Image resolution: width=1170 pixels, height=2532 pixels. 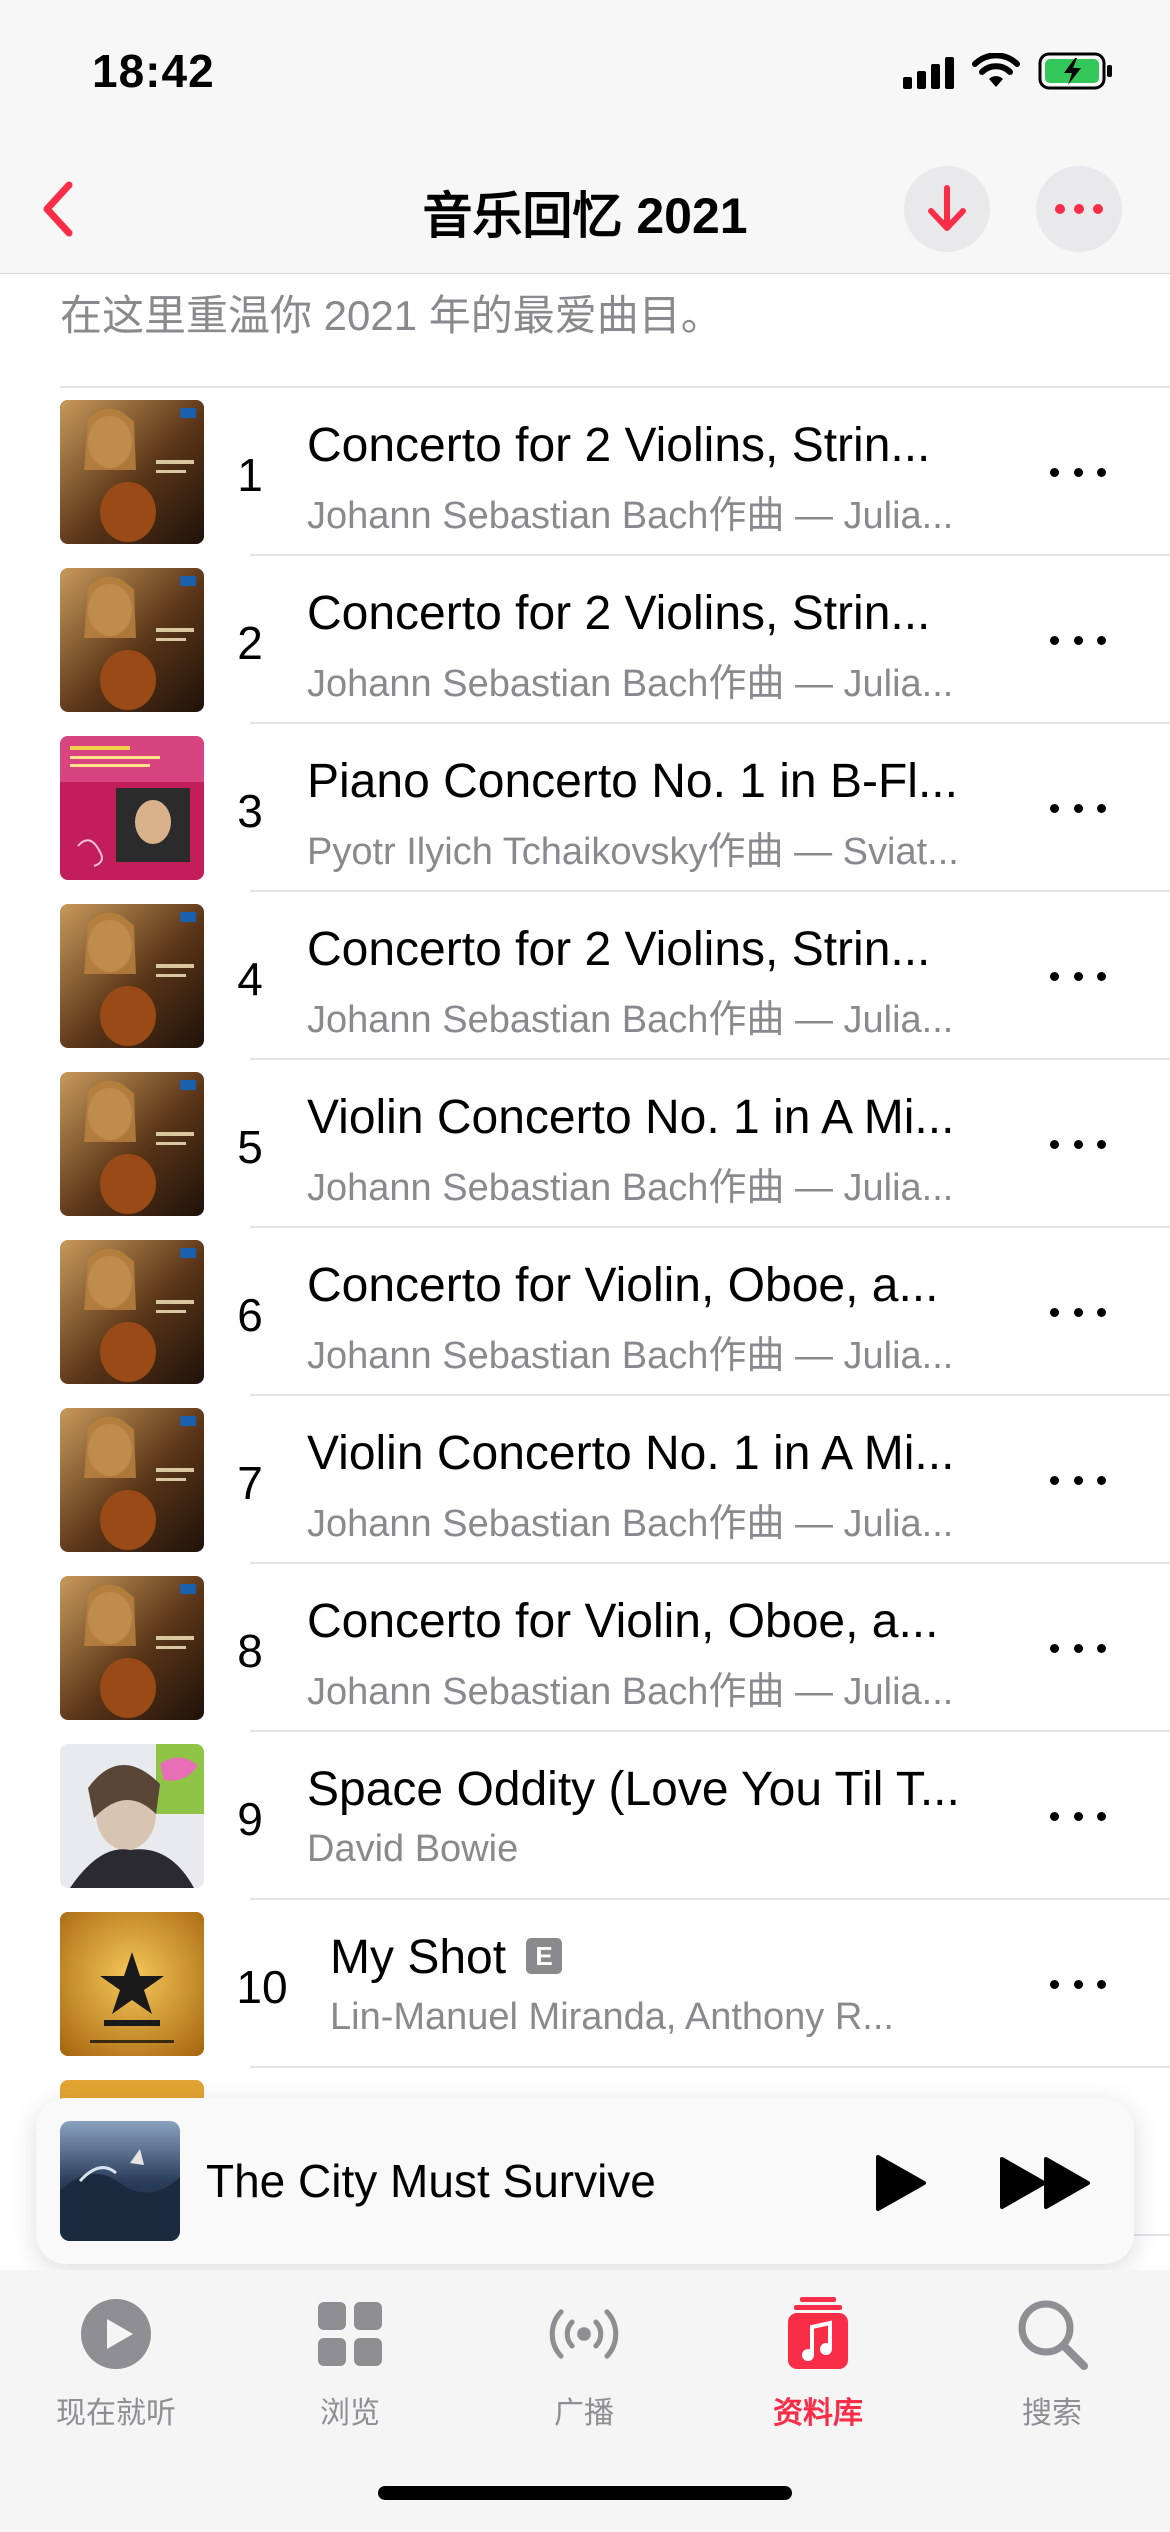 What do you see at coordinates (585, 216) in the screenshot?
I see `page-title: 音乐回忆 2021` at bounding box center [585, 216].